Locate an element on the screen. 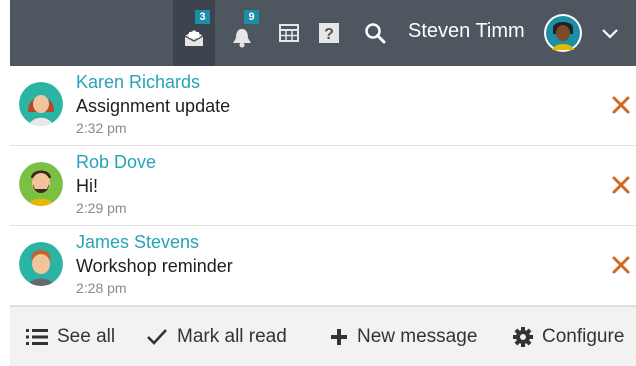 The width and height of the screenshot is (636, 366). user-menu-toggle is located at coordinates (610, 33).